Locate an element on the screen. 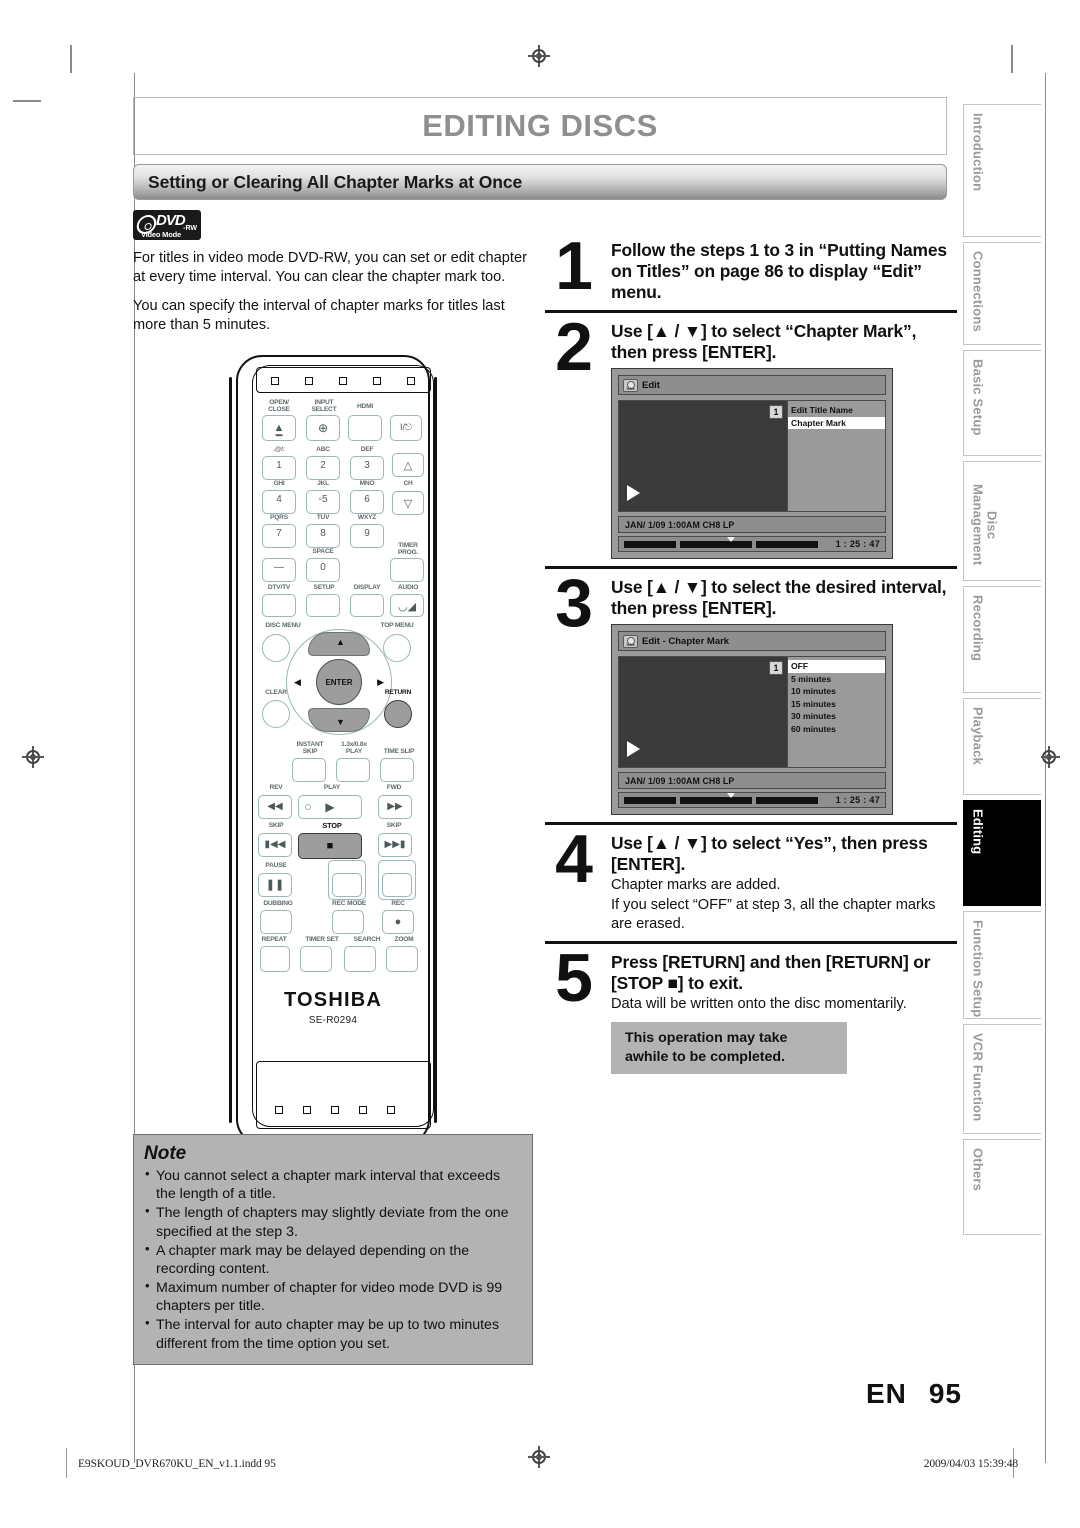 Image resolution: width=1080 pixels, height=1528 pixels. button-timer-set is located at coordinates (316, 959).